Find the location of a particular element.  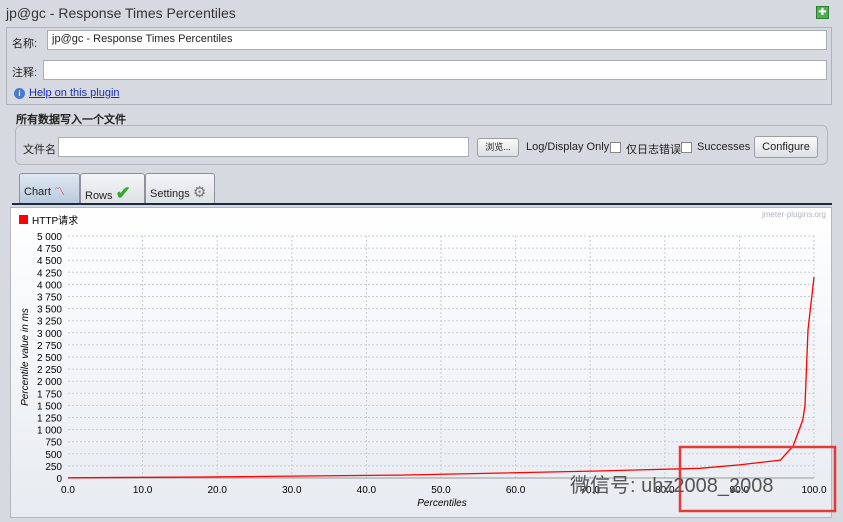

y-tick-label: 750 is located at coordinates (53, 443).